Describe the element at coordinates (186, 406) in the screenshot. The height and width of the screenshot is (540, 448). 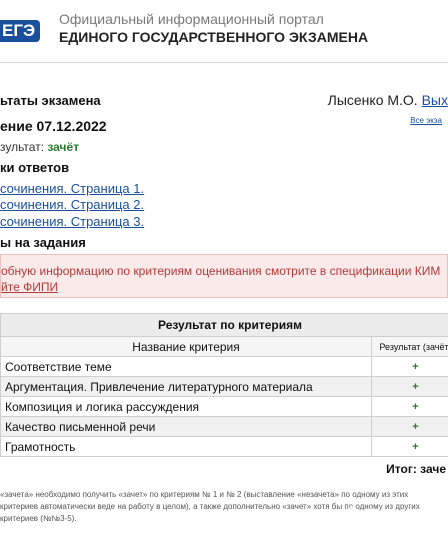
I see `criterion-name: Композиция и логика рассуждения` at that location.